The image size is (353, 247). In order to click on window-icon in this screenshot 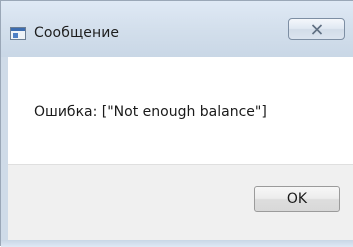, I will do `click(18, 33)`.